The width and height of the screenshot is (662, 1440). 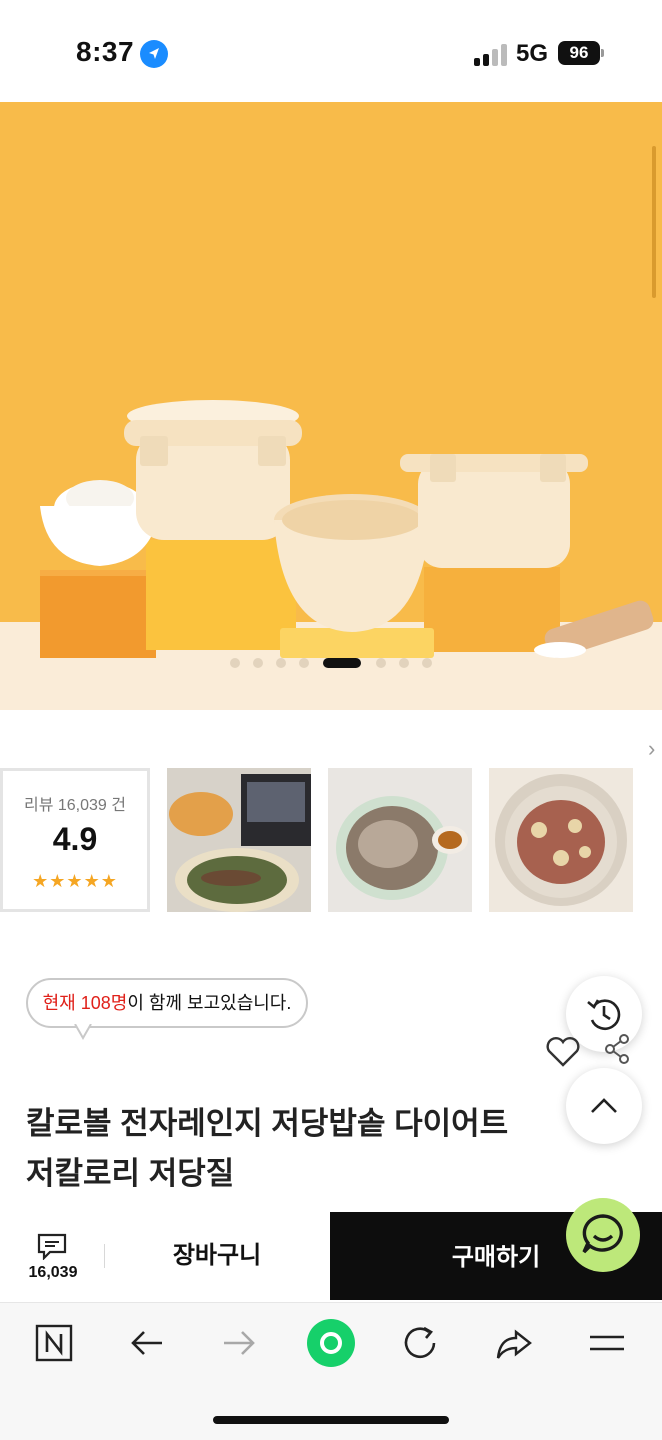 What do you see at coordinates (608, 1344) in the screenshot?
I see `menu-icon` at bounding box center [608, 1344].